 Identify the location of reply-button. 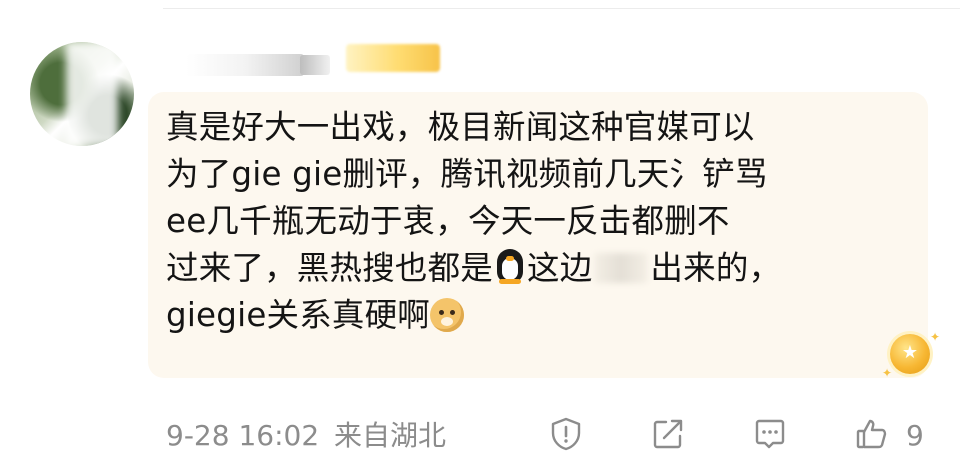
(770, 434).